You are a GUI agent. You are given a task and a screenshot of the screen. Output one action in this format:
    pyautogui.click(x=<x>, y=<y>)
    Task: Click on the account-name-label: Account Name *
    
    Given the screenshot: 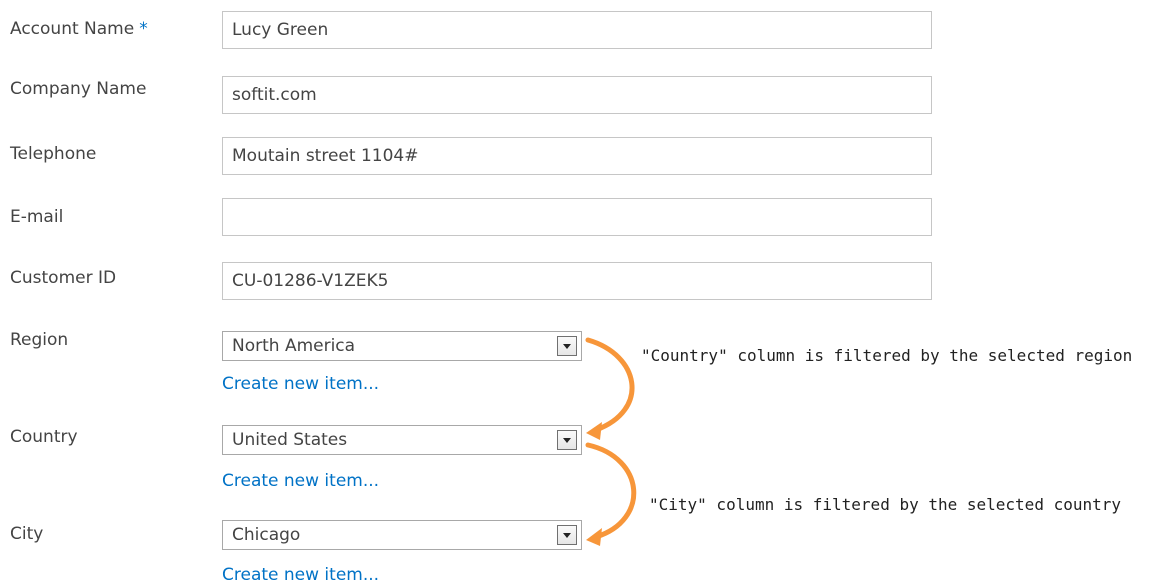 What is the action you would take?
    pyautogui.click(x=79, y=29)
    